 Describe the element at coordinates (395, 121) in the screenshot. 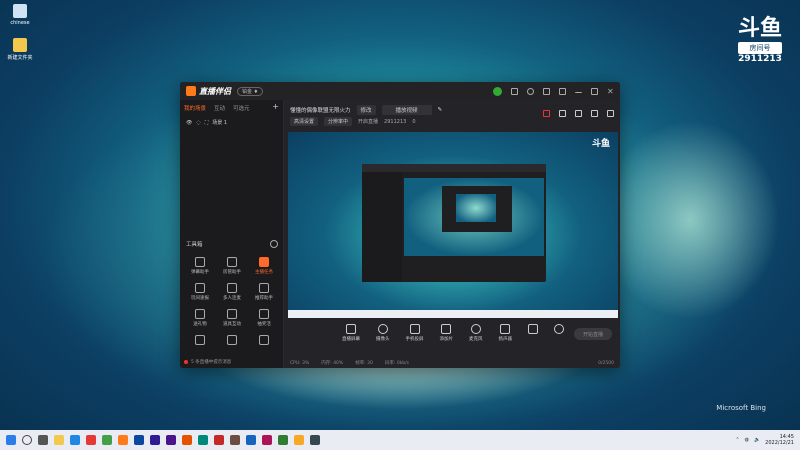

I see `room-id: 2911213` at that location.